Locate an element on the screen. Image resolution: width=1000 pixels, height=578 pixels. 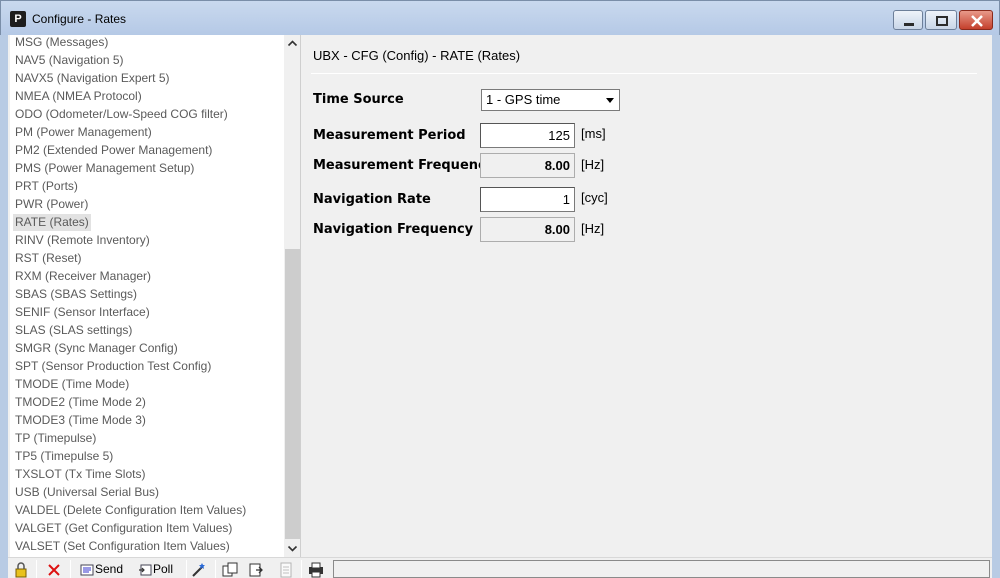
list-item: VALSET (Set Configuration Item Values) is located at coordinates (122, 546).